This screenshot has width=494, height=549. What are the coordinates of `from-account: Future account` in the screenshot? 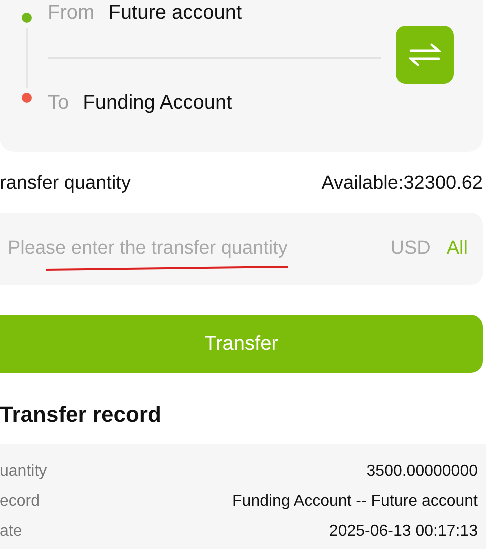 It's located at (175, 14).